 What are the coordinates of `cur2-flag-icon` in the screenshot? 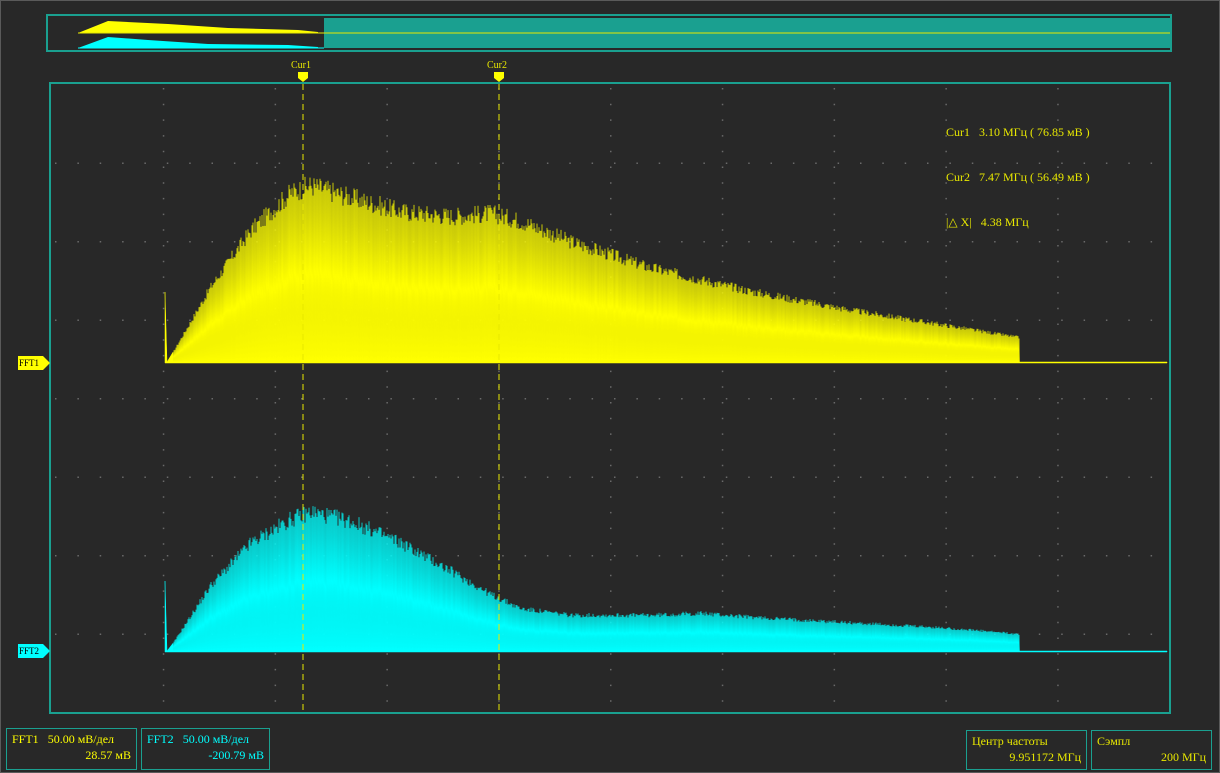 It's located at (499, 77).